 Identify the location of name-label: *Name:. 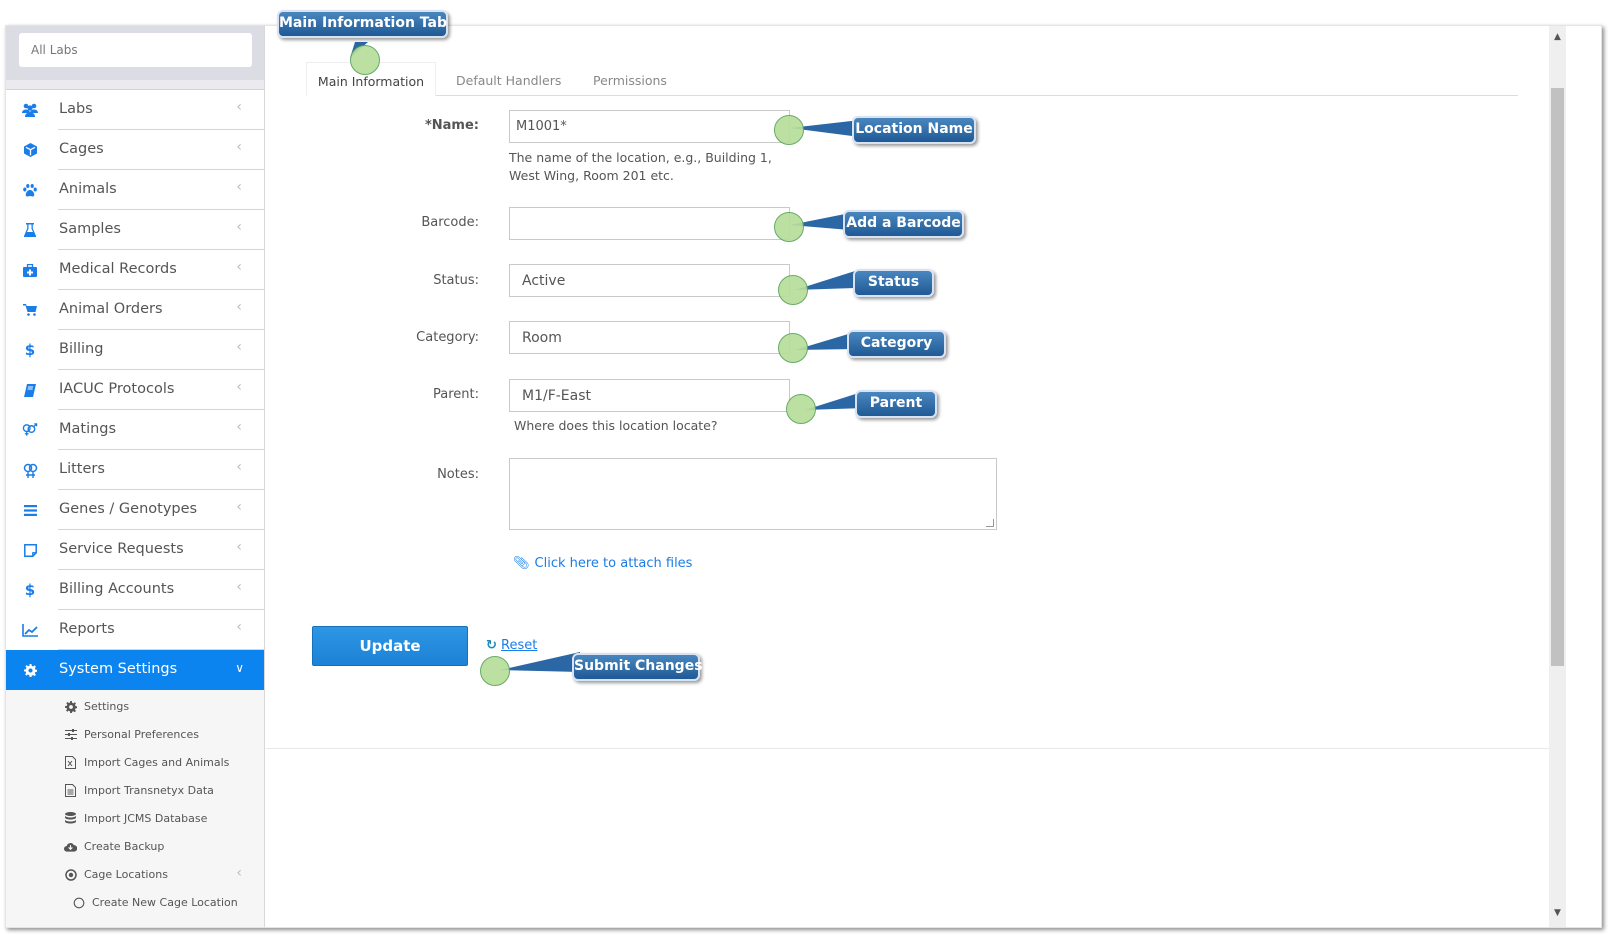
(451, 125).